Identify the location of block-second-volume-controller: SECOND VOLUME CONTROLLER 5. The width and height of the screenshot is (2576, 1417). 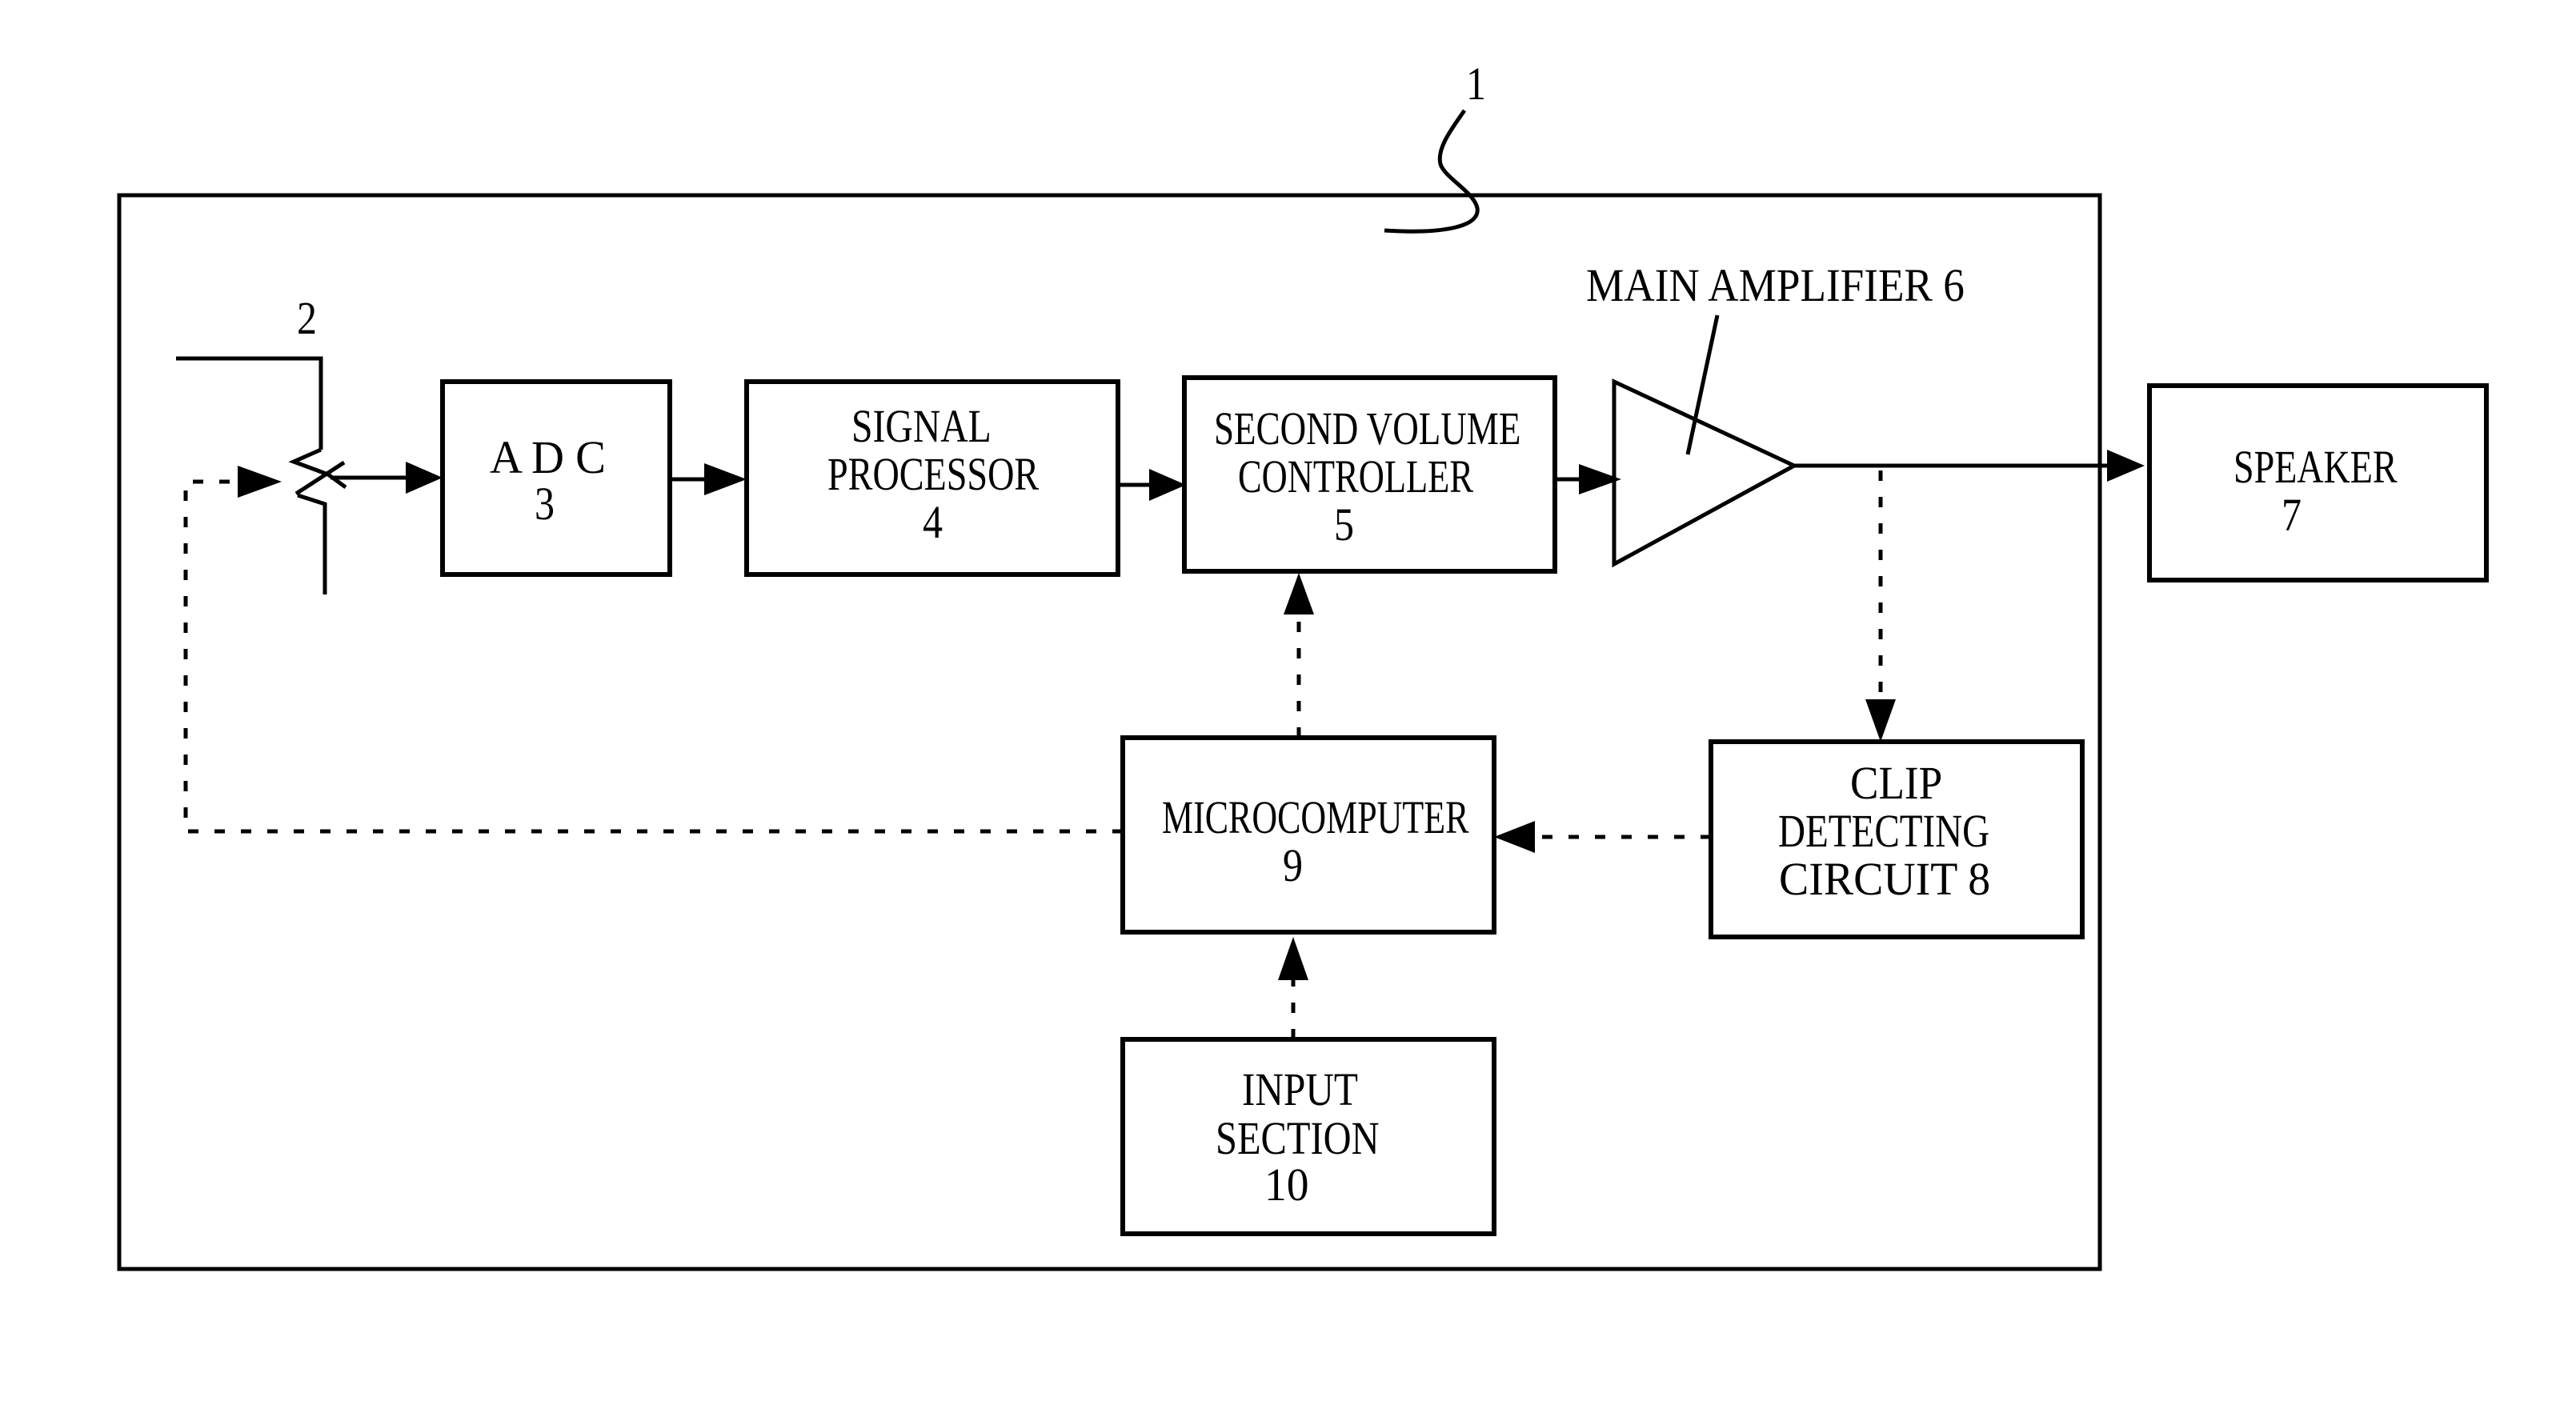
(1369, 474).